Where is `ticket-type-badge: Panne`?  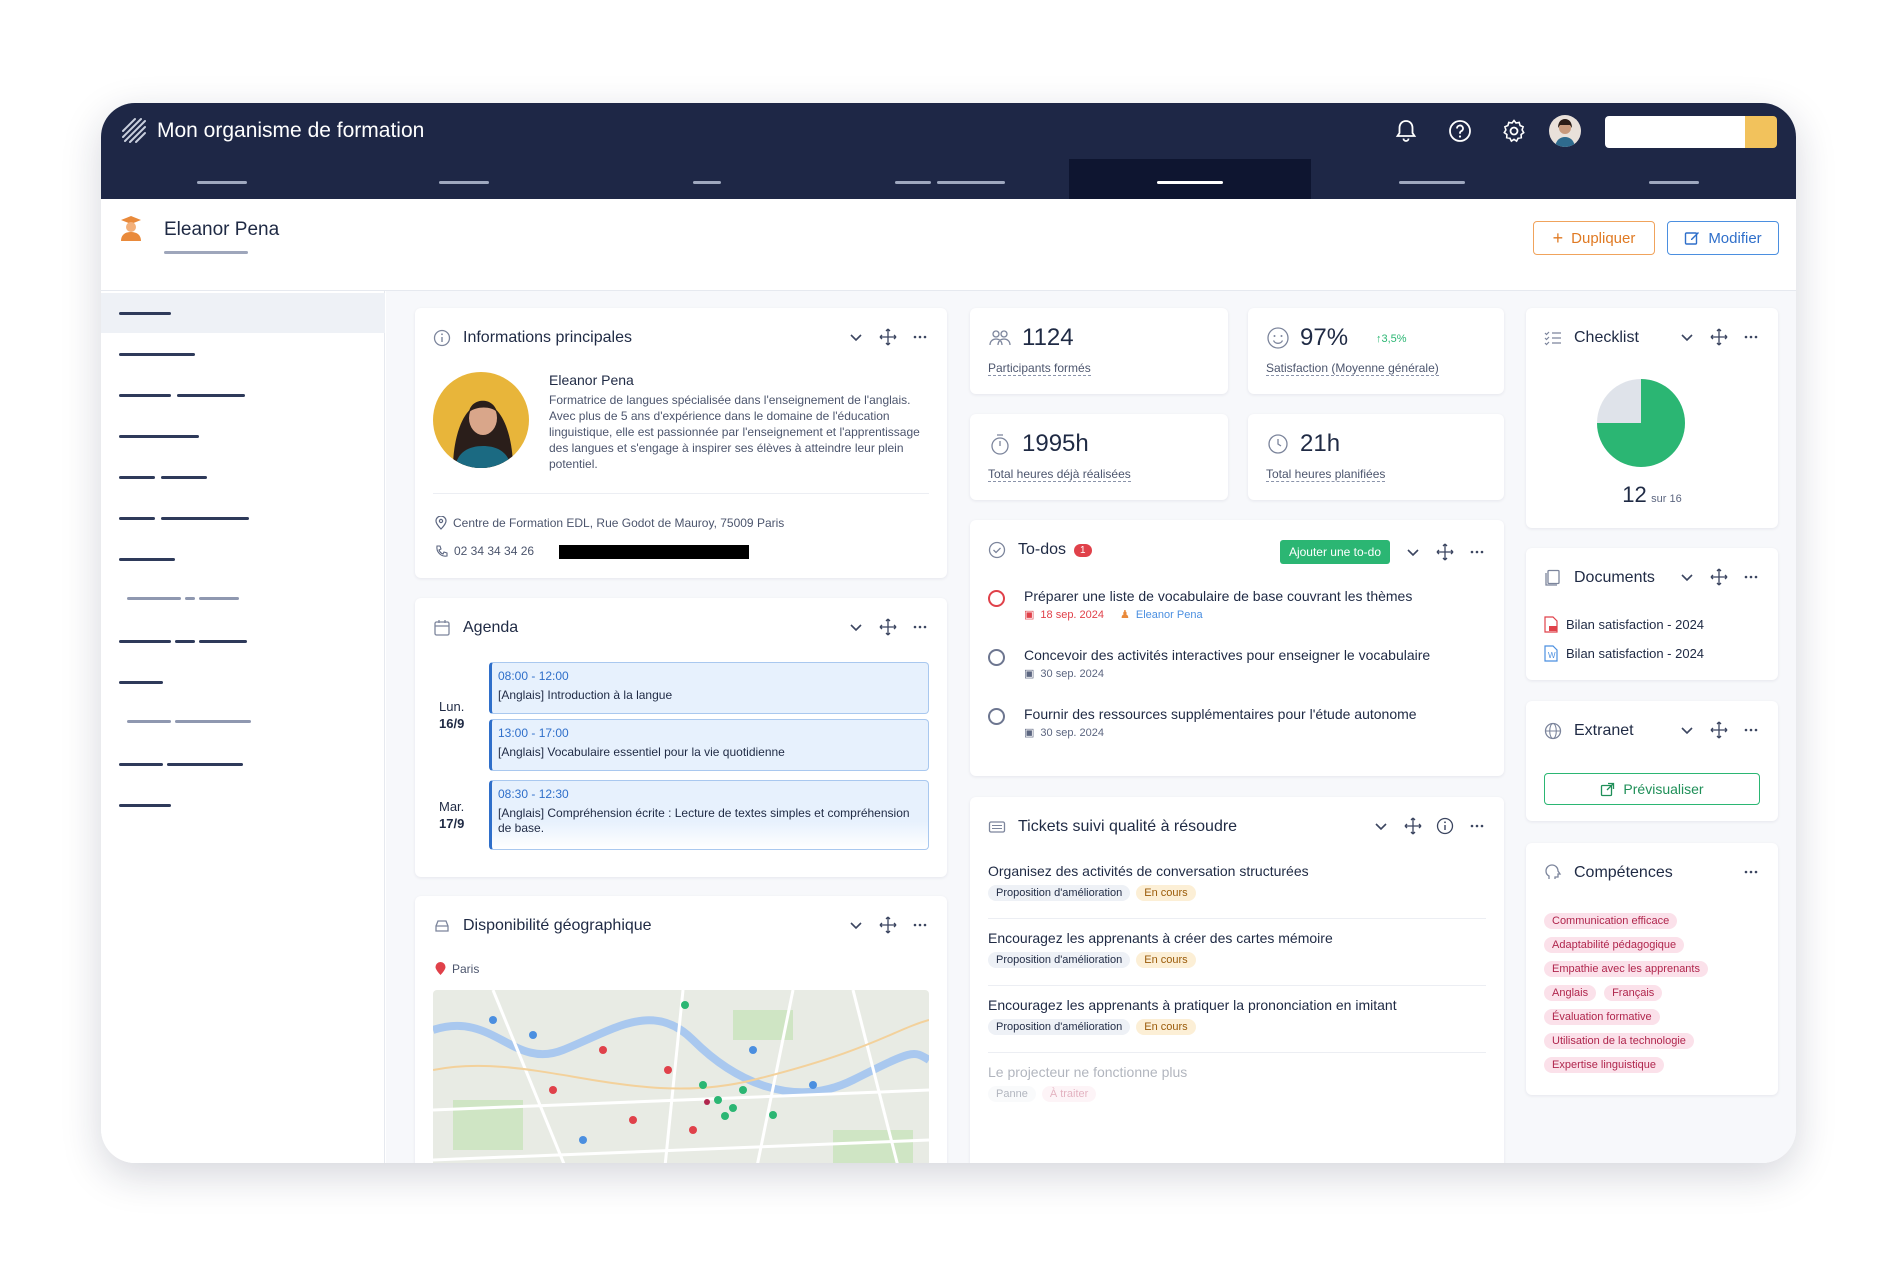 ticket-type-badge: Panne is located at coordinates (1012, 1094).